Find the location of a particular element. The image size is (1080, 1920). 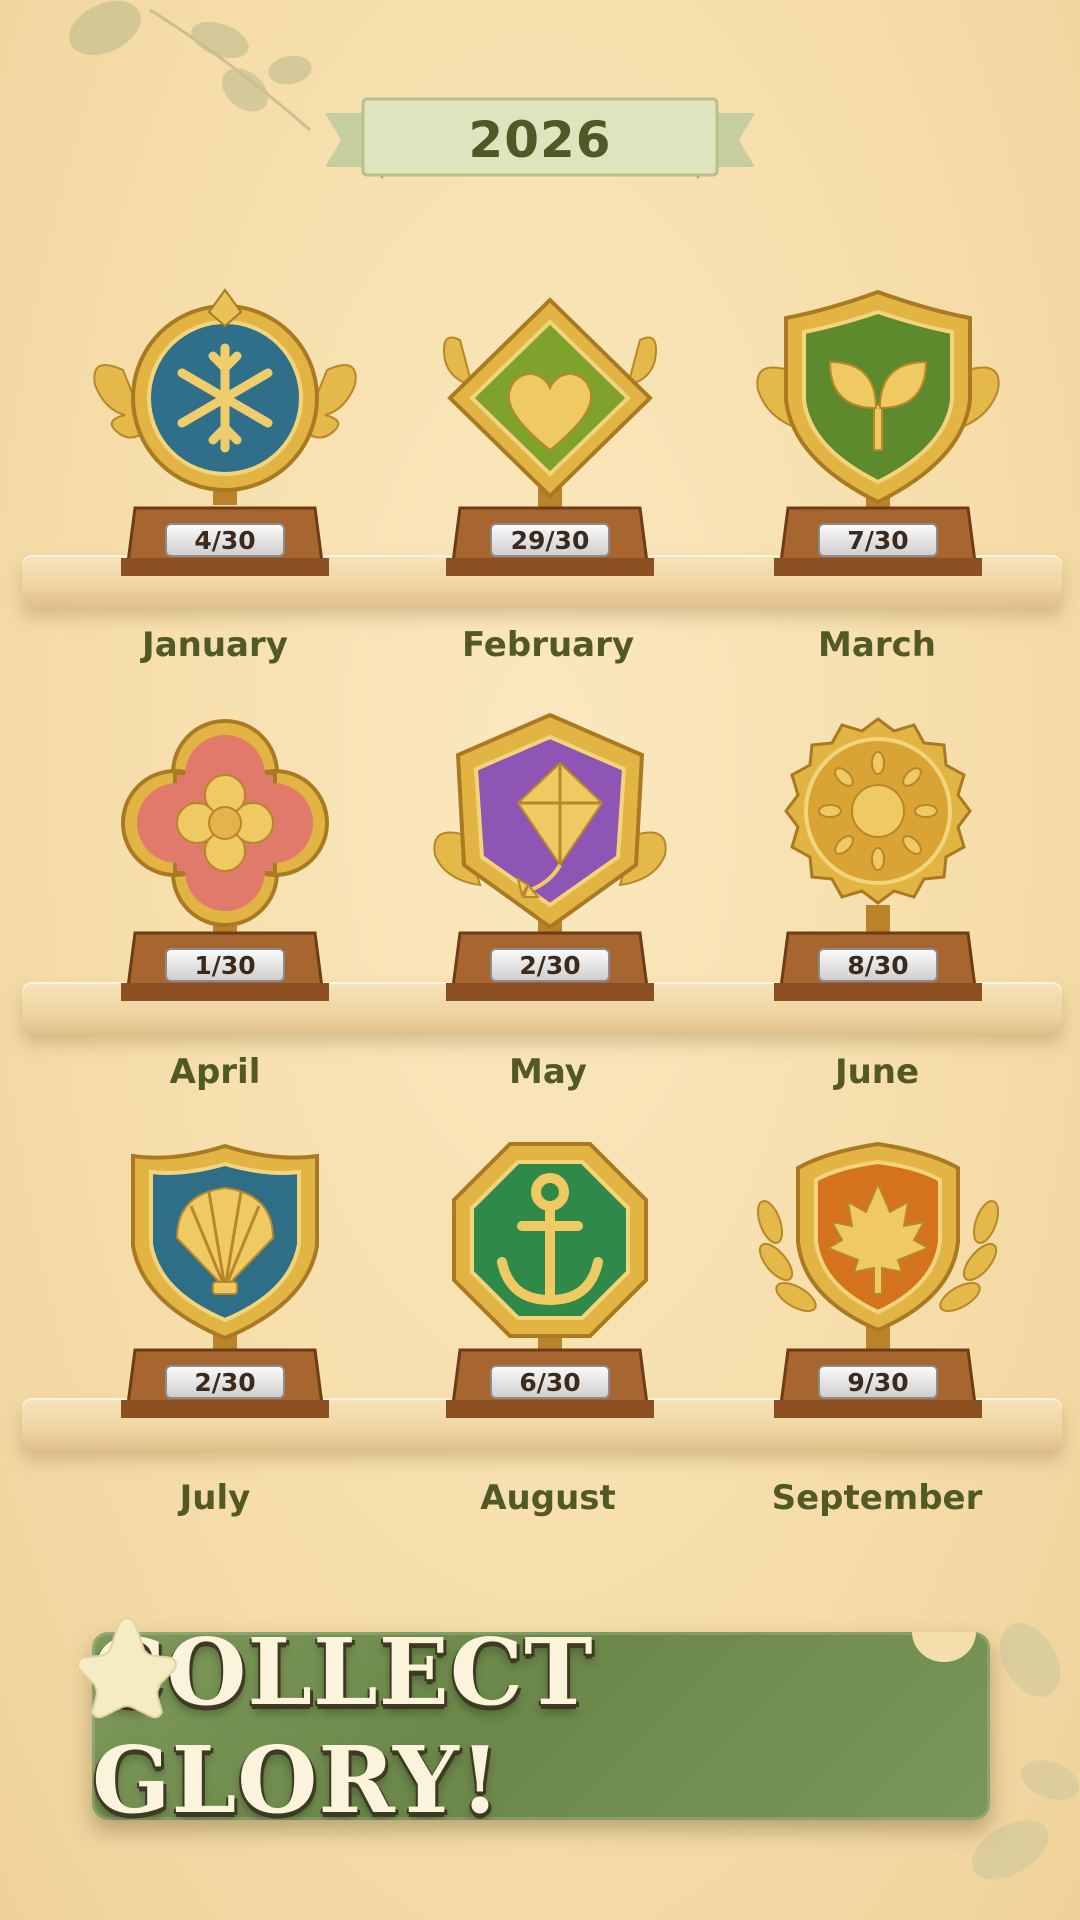

year-title: 2026 is located at coordinates (540, 140).